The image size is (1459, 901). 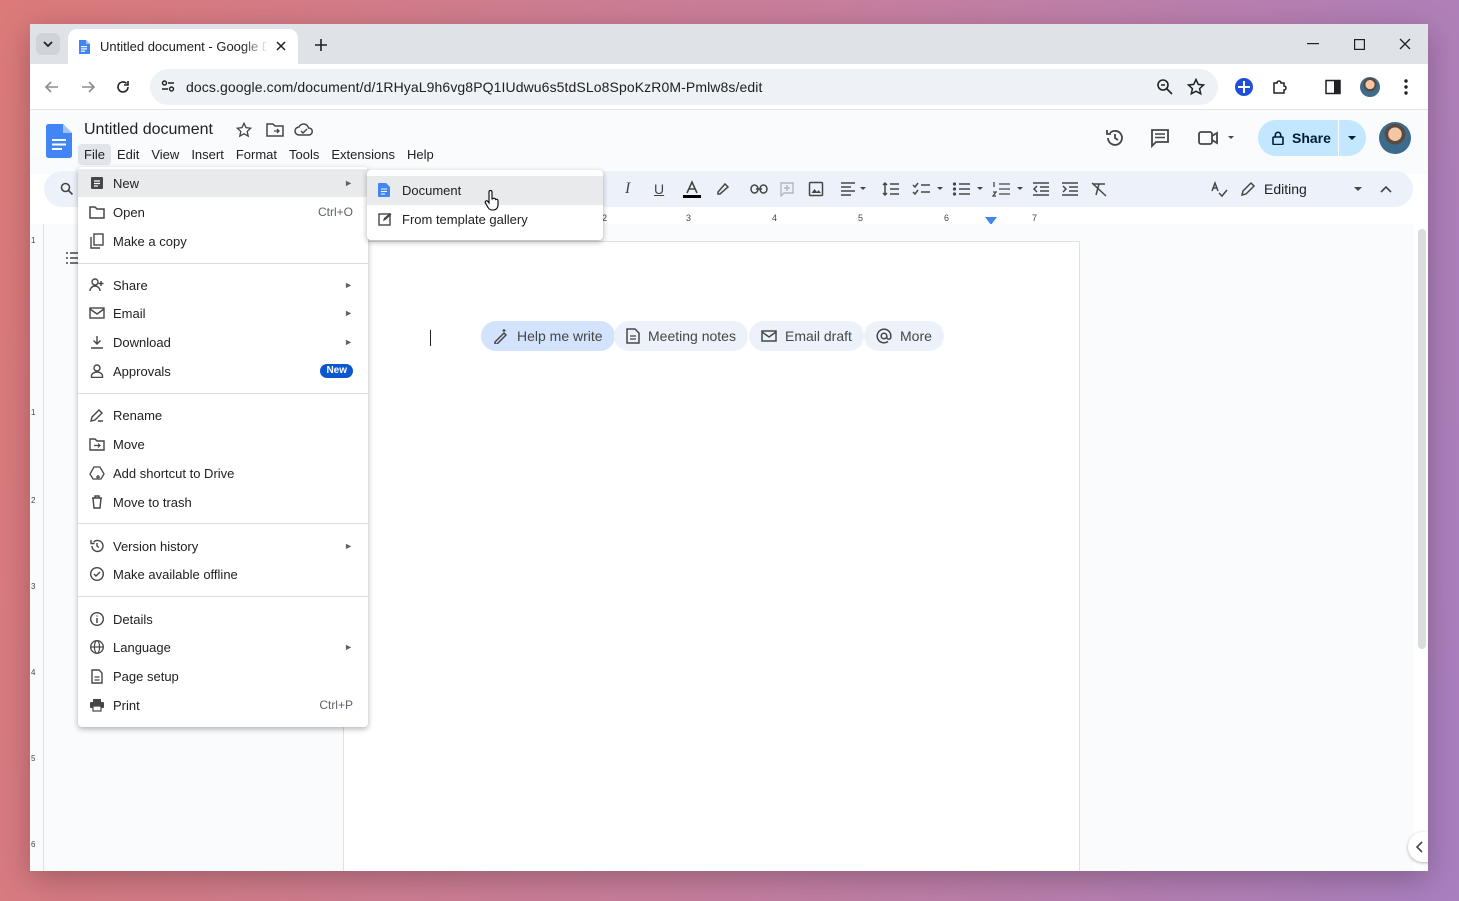 What do you see at coordinates (548, 336) in the screenshot?
I see `help-me-write-chip: Help me write` at bounding box center [548, 336].